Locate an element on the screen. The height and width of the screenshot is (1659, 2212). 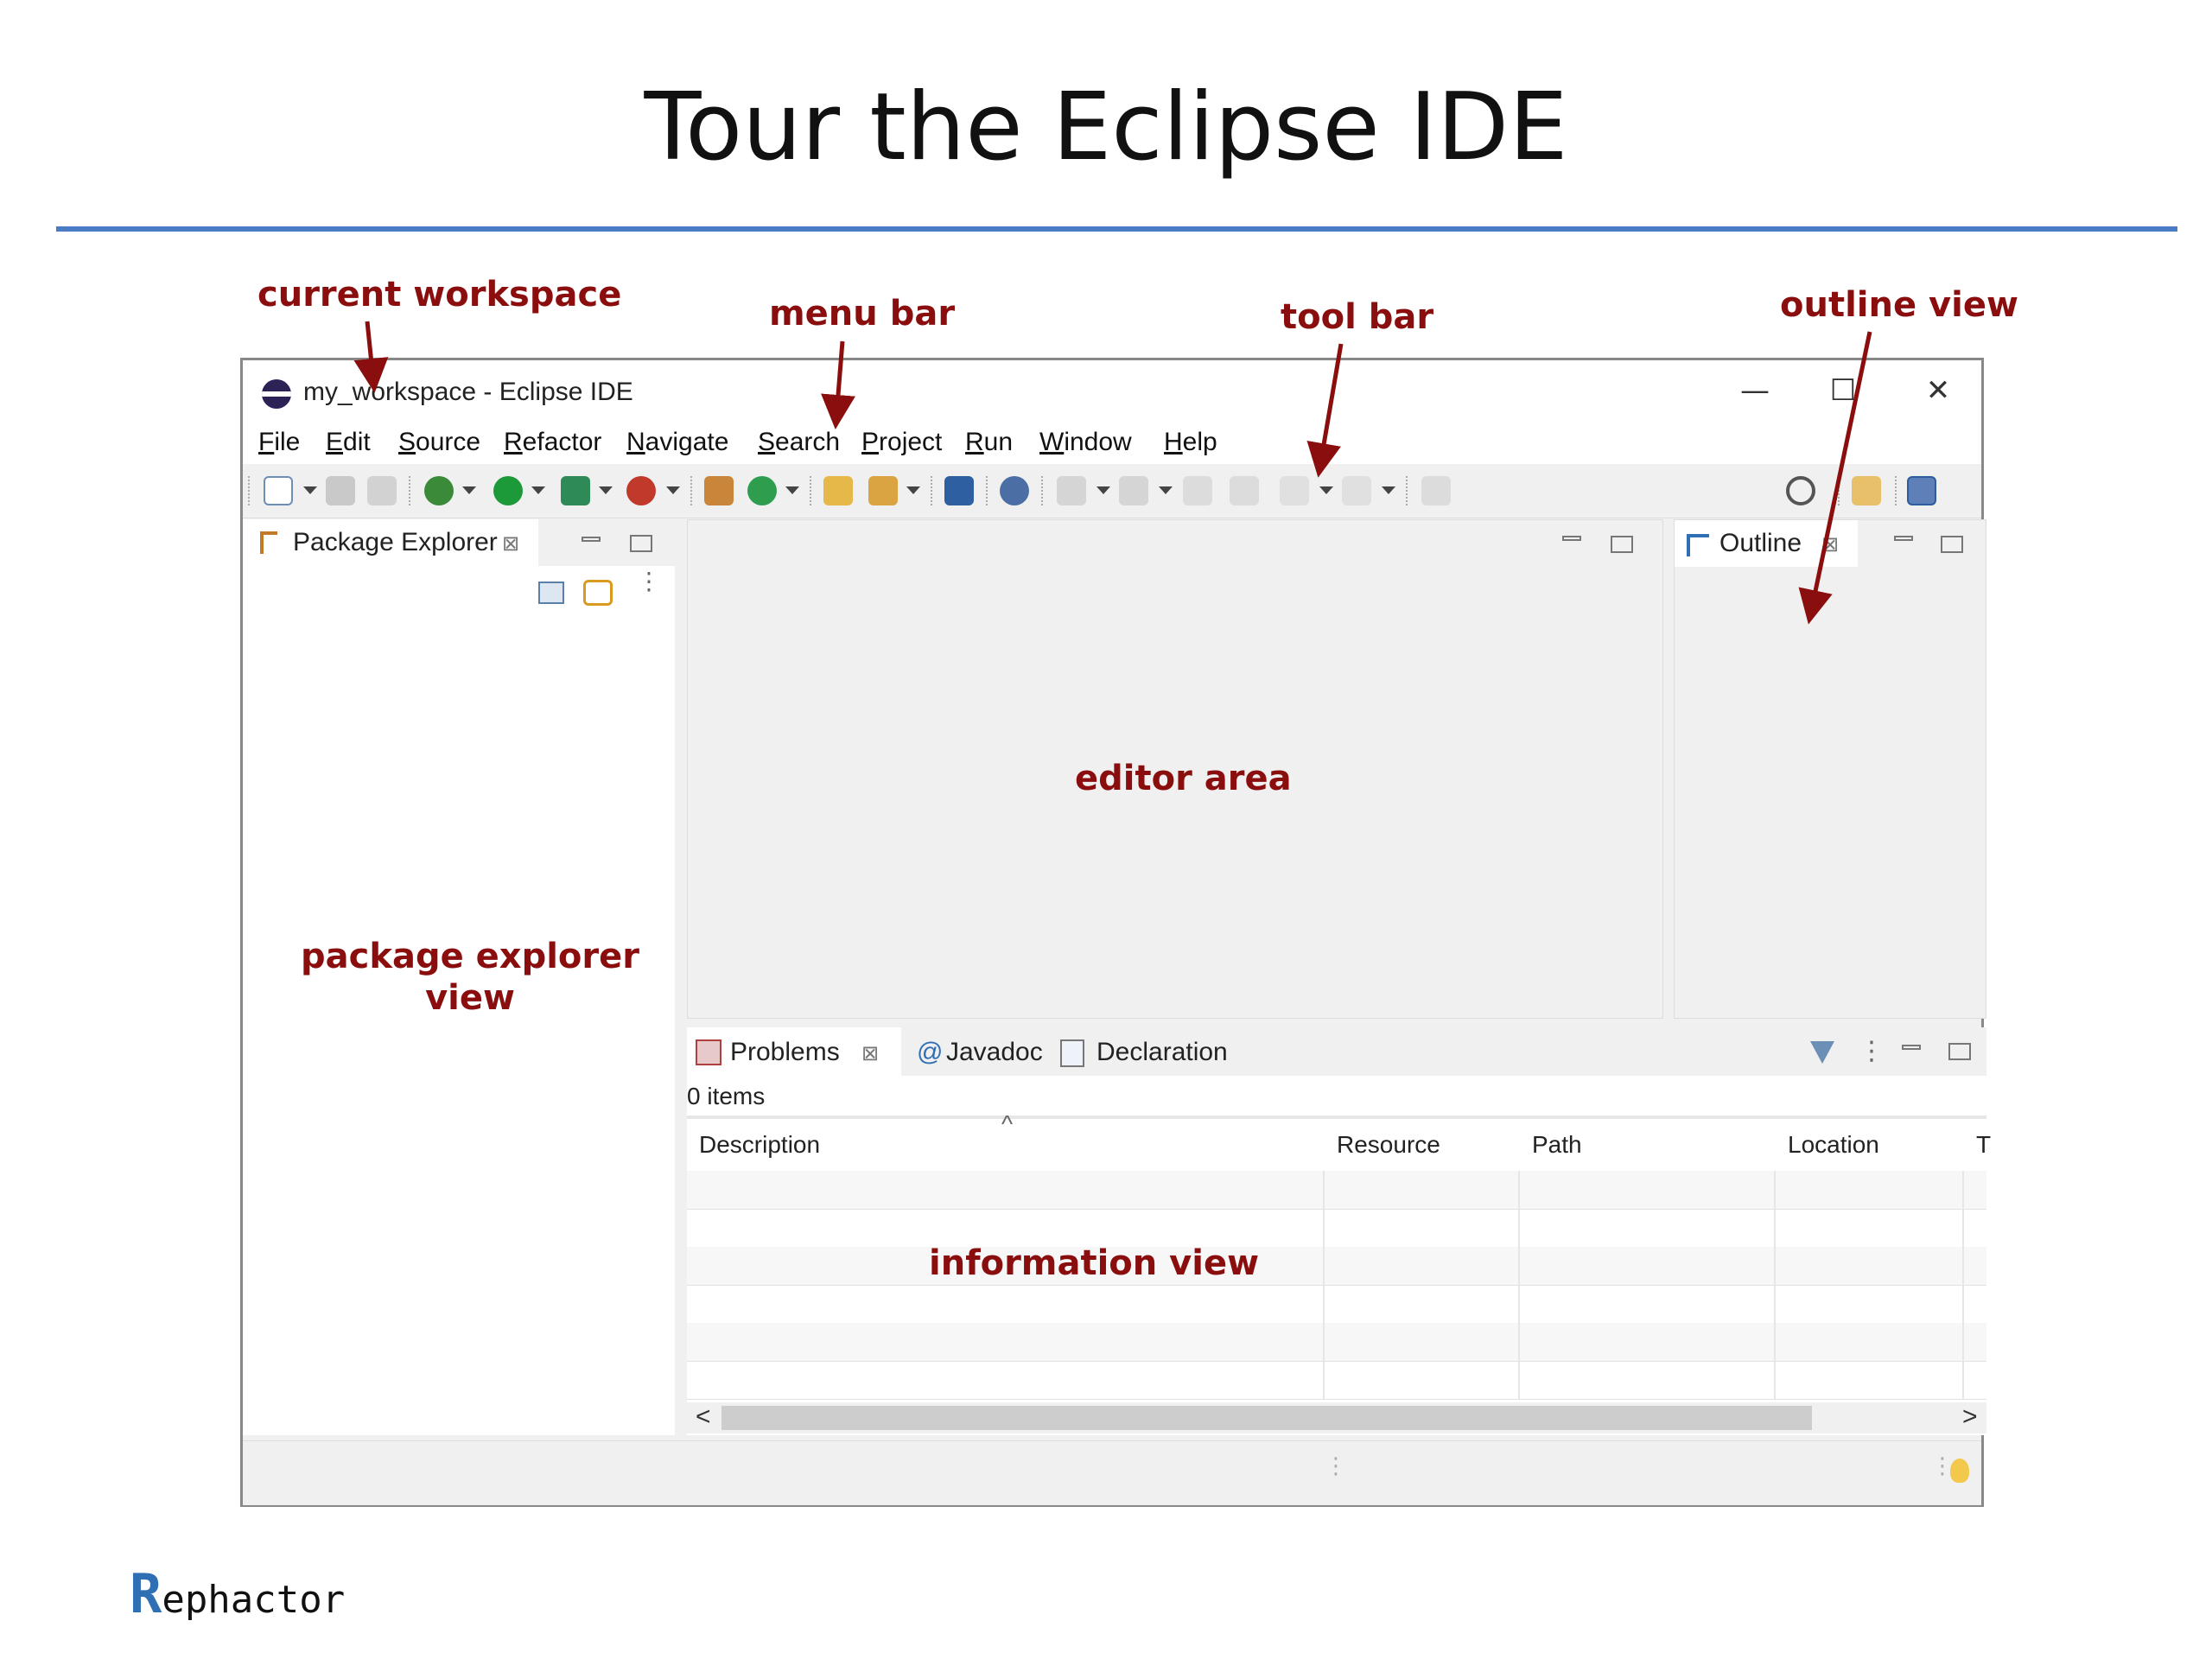
next-annotation-icon is located at coordinates (1071, 490).